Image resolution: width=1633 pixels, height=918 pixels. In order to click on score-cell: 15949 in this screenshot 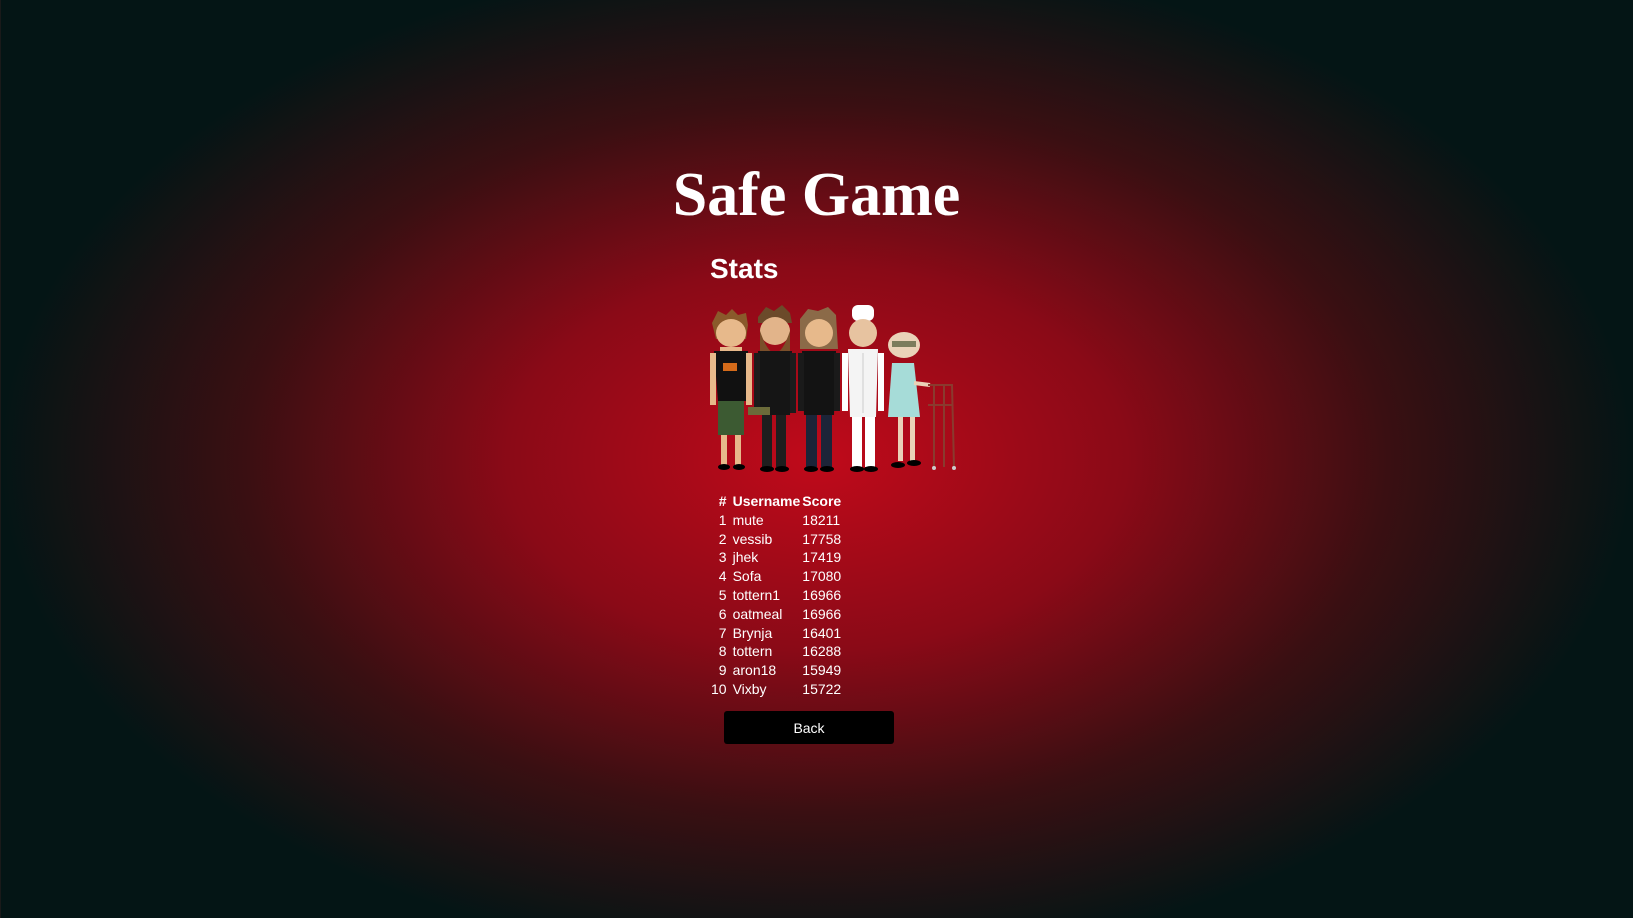, I will do `click(822, 670)`.